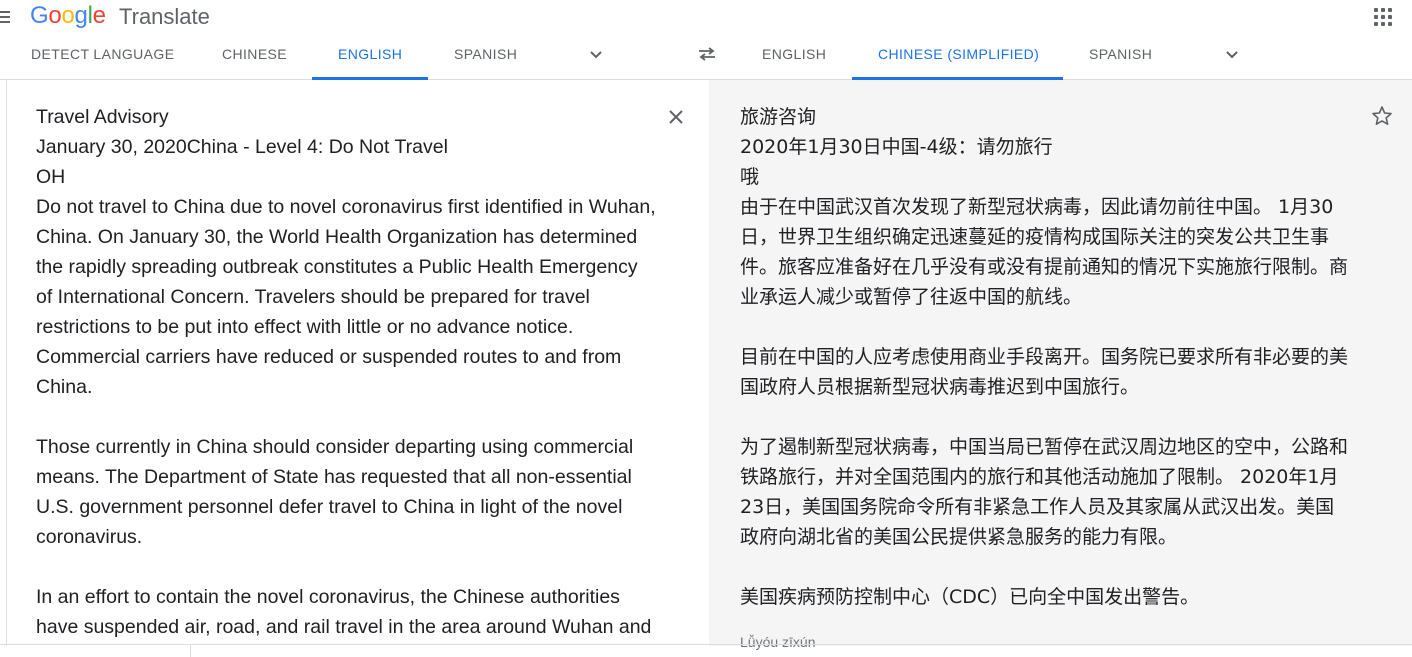 The image size is (1412, 657). What do you see at coordinates (190, 651) in the screenshot?
I see `bottom-divider-tick` at bounding box center [190, 651].